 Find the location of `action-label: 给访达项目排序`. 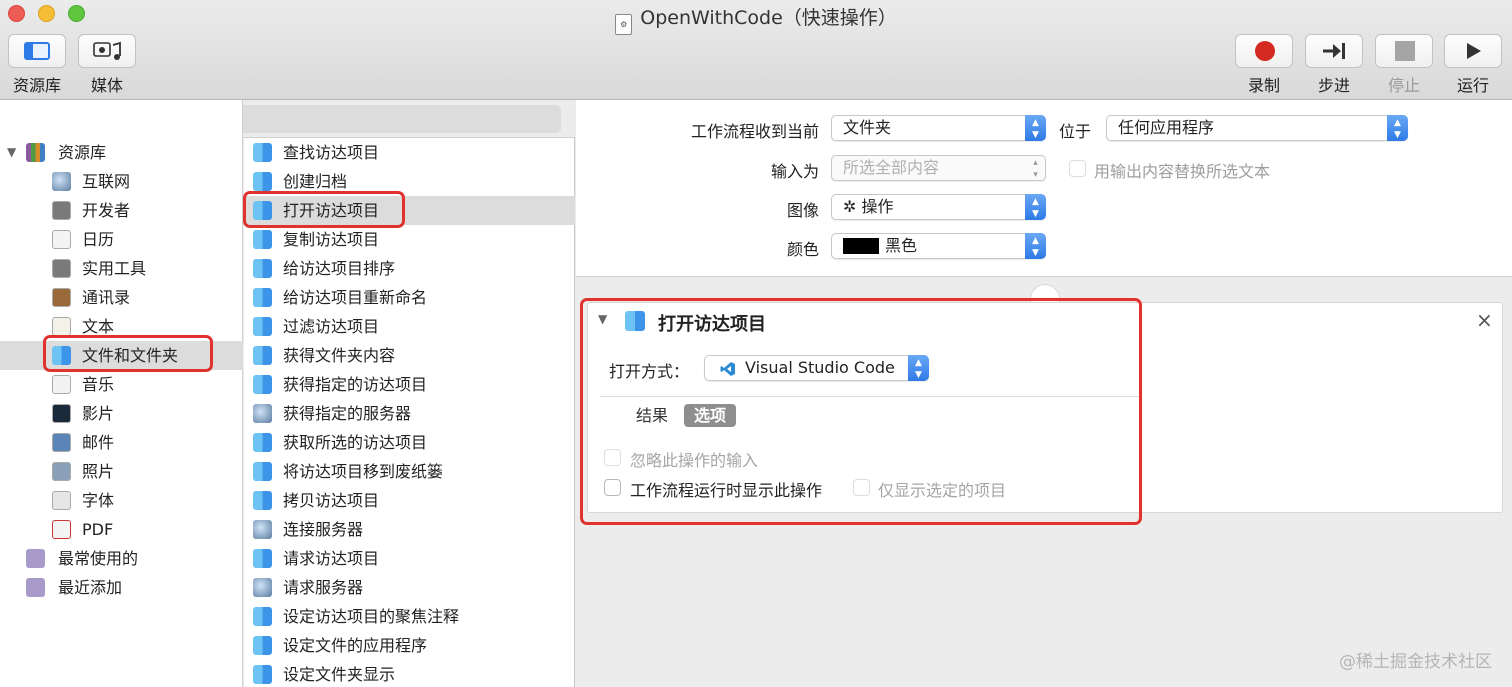

action-label: 给访达项目排序 is located at coordinates (339, 268).